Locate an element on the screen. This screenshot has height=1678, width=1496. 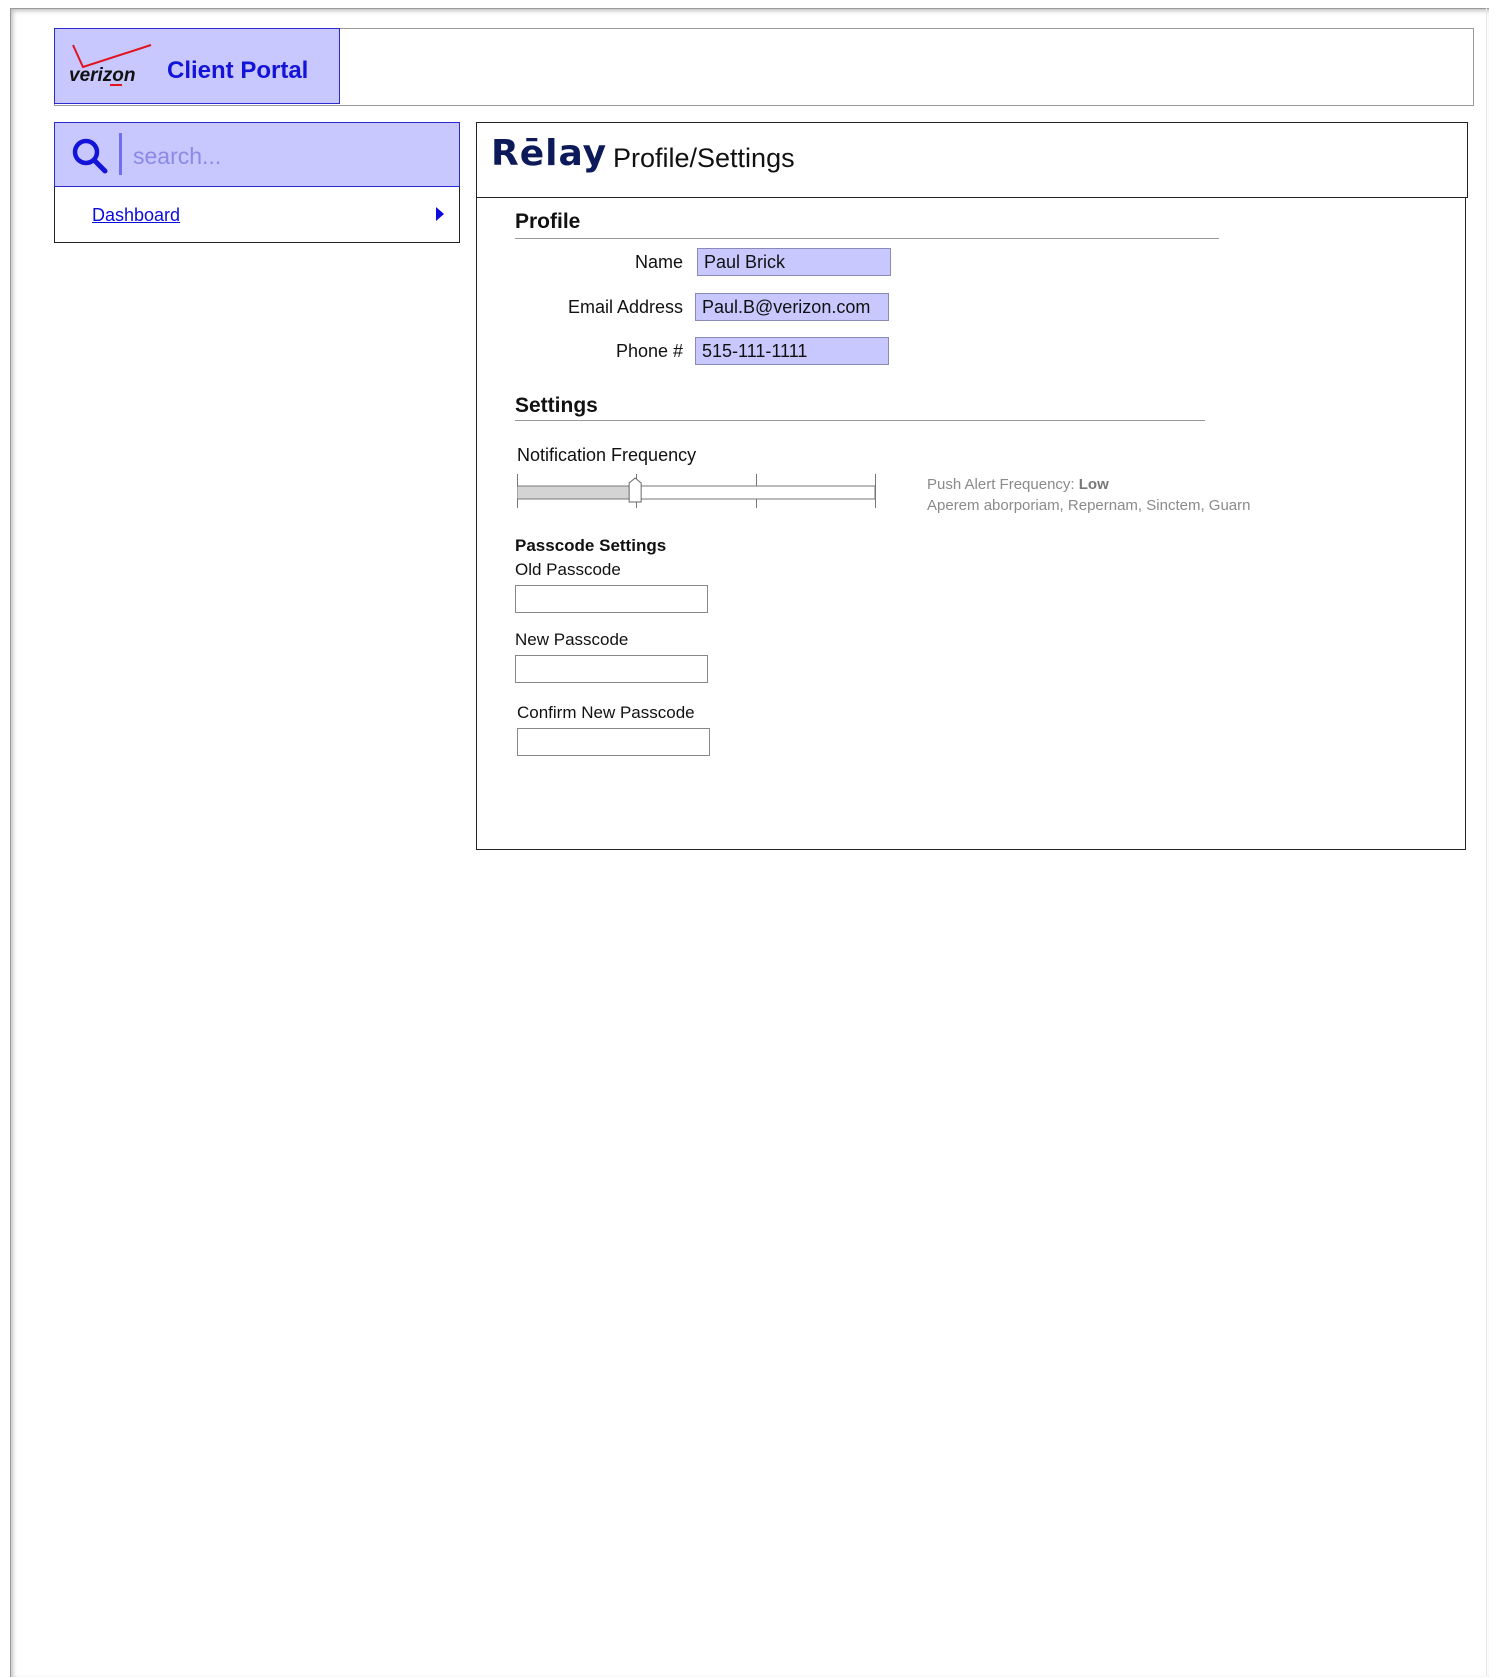
old-passcode-label: Old Passcode is located at coordinates (568, 569).